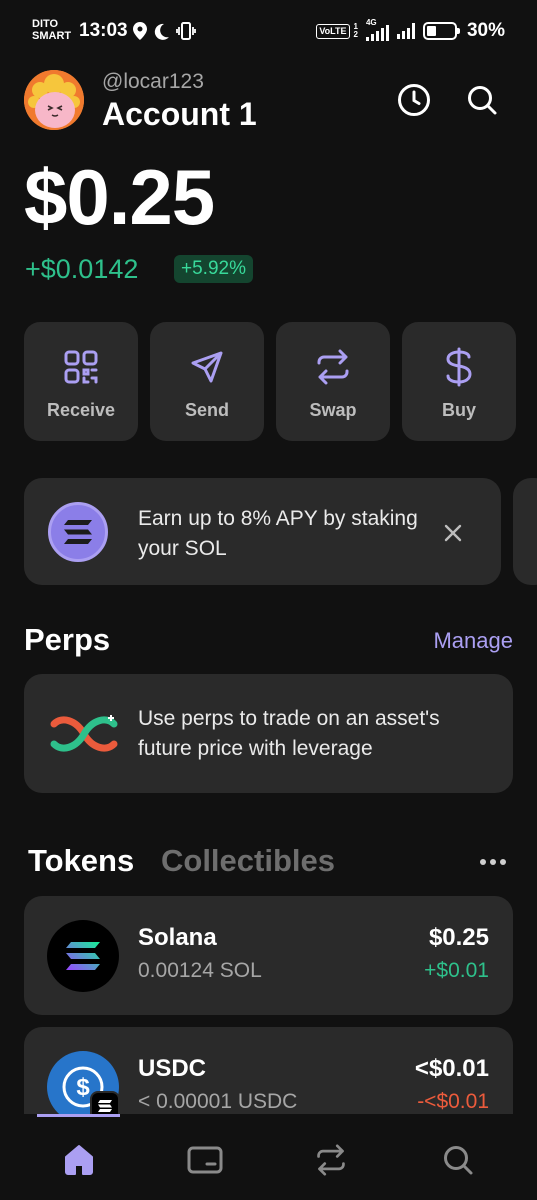 Image resolution: width=537 pixels, height=1200 pixels. I want to click on swap-button: Swap, so click(333, 381).